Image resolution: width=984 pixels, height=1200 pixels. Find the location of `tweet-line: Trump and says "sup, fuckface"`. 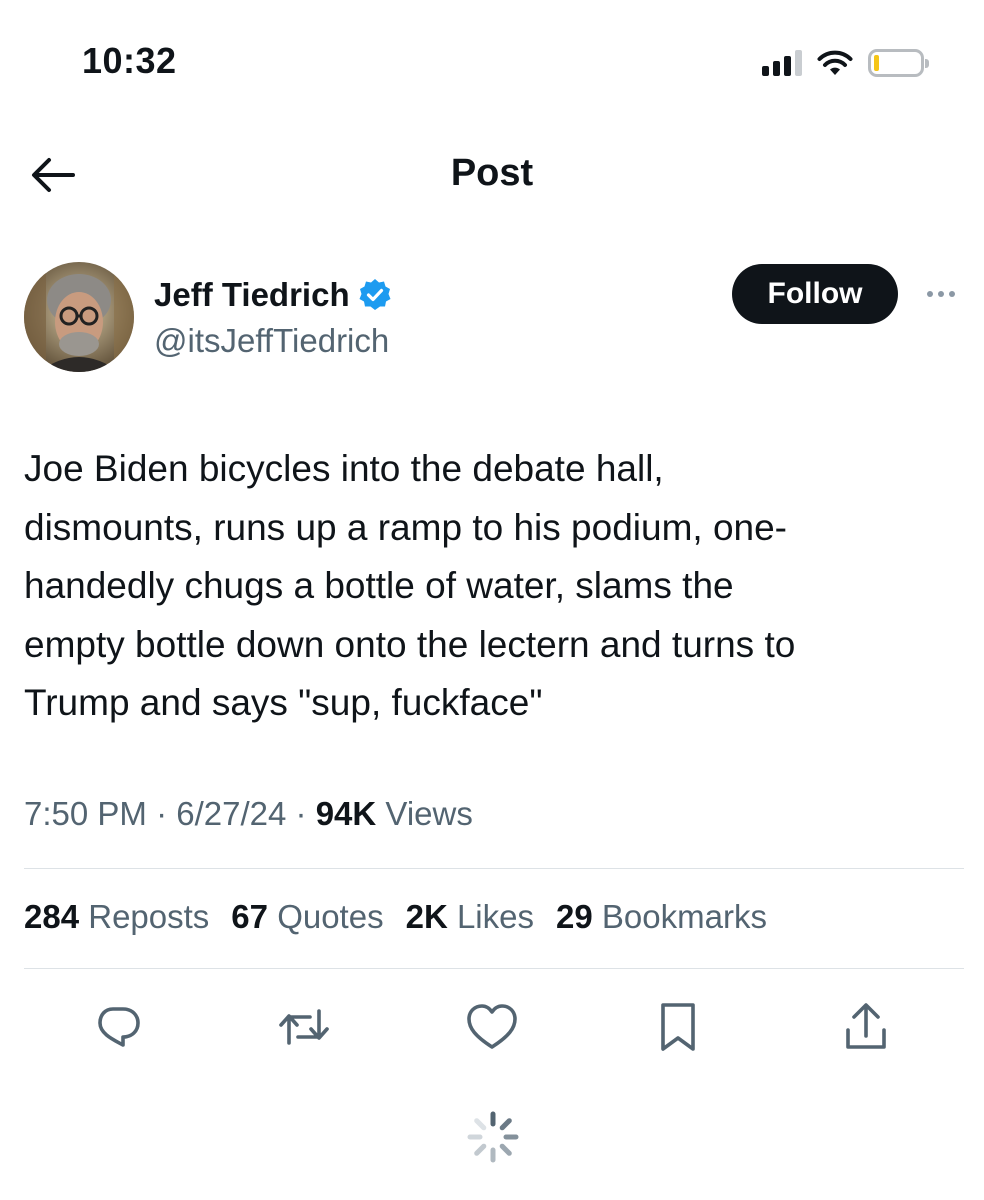

tweet-line: Trump and says "sup, fuckface" is located at coordinates (283, 702).